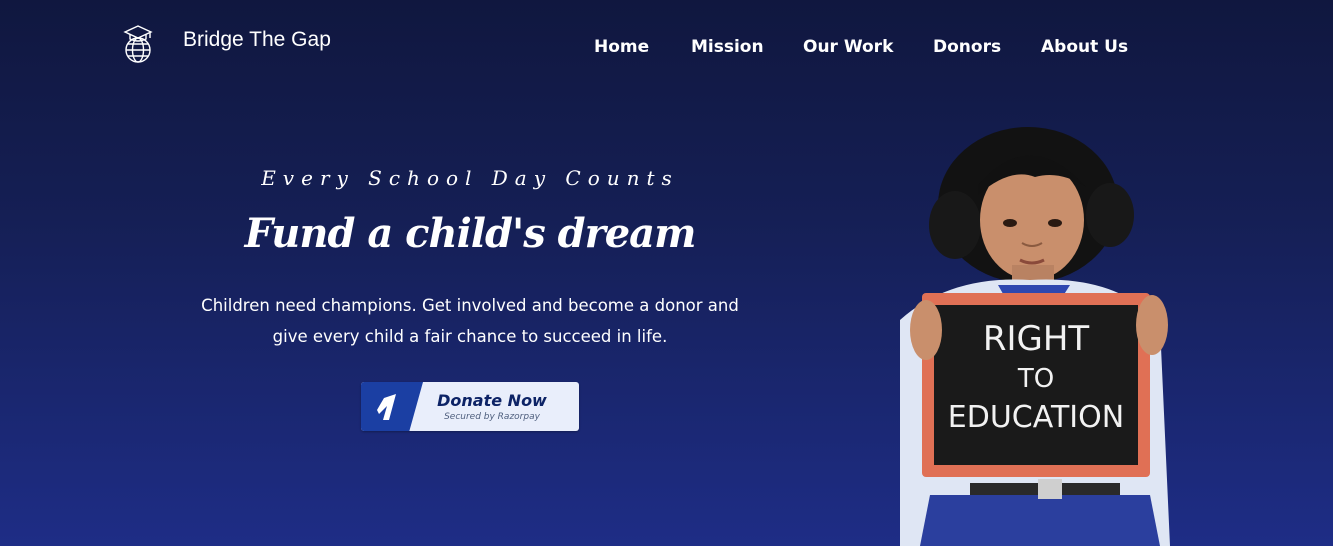  Describe the element at coordinates (967, 47) in the screenshot. I see `nav-donors: Donors` at that location.